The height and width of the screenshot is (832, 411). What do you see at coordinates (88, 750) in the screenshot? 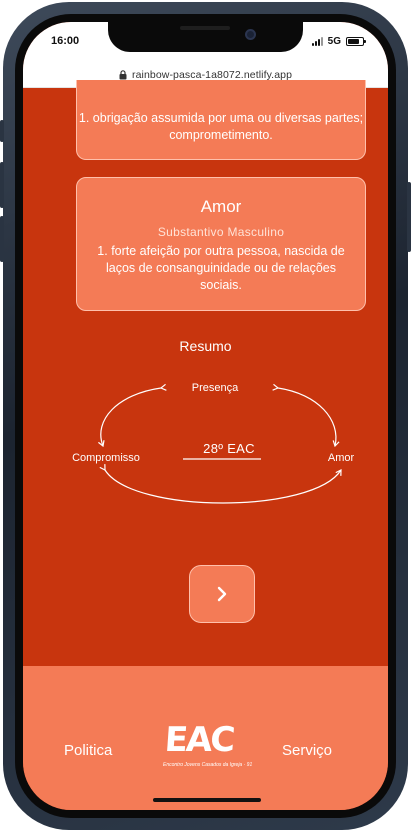
I see `footer-link-politica: Politica` at bounding box center [88, 750].